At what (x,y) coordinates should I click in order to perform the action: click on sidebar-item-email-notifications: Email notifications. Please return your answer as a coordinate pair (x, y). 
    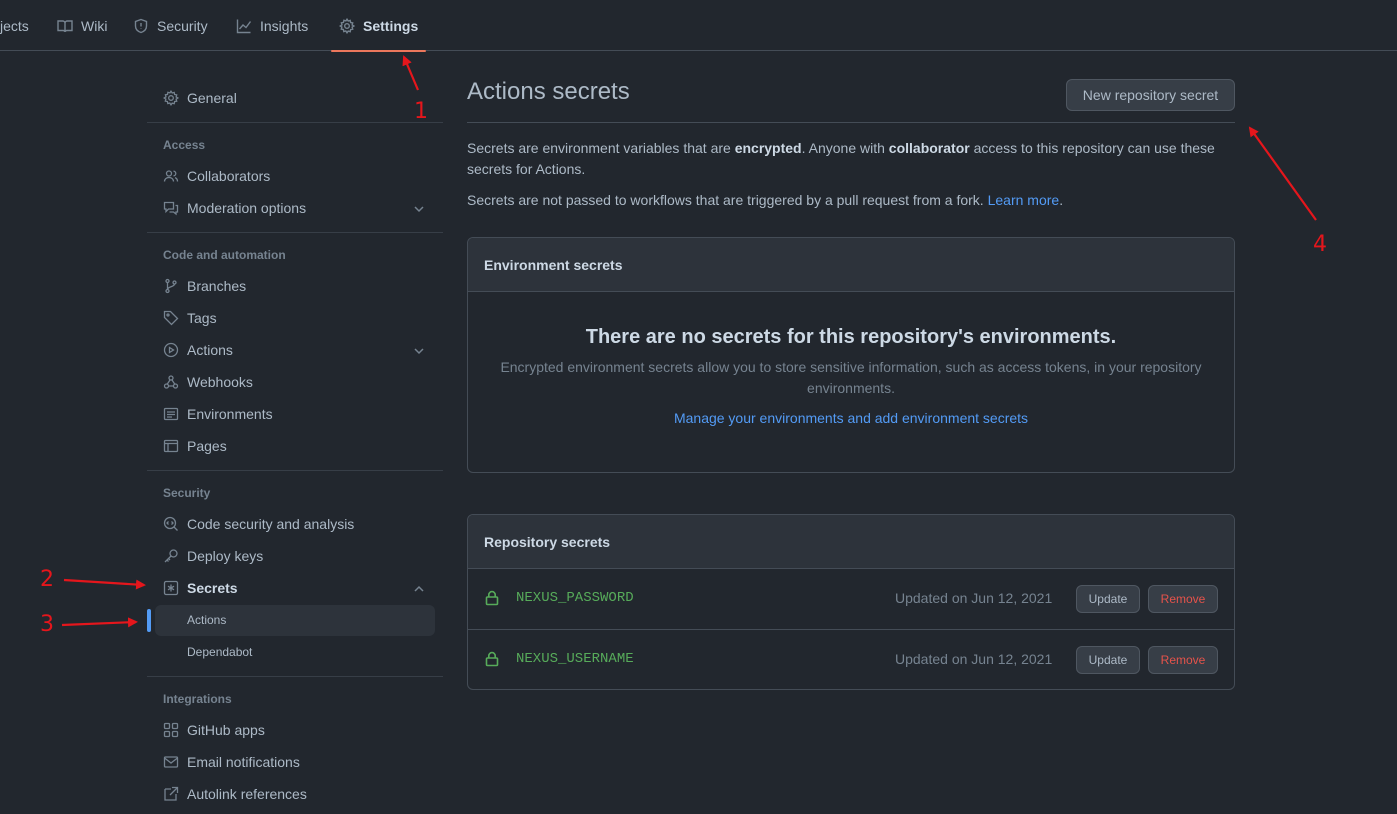
    Looking at the image, I should click on (231, 762).